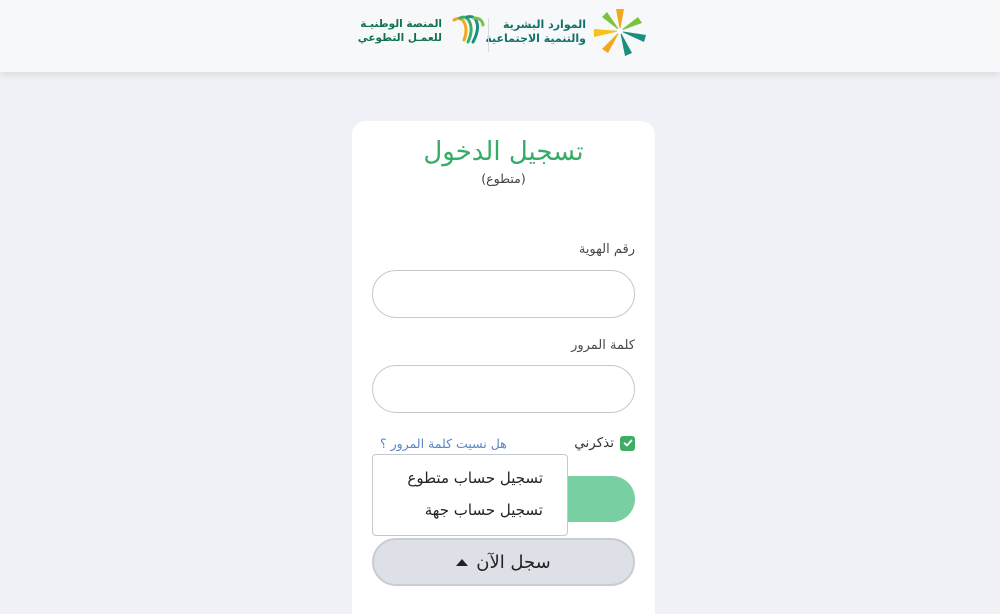 This screenshot has width=1000, height=614. I want to click on remember-label: تذكرني, so click(594, 443).